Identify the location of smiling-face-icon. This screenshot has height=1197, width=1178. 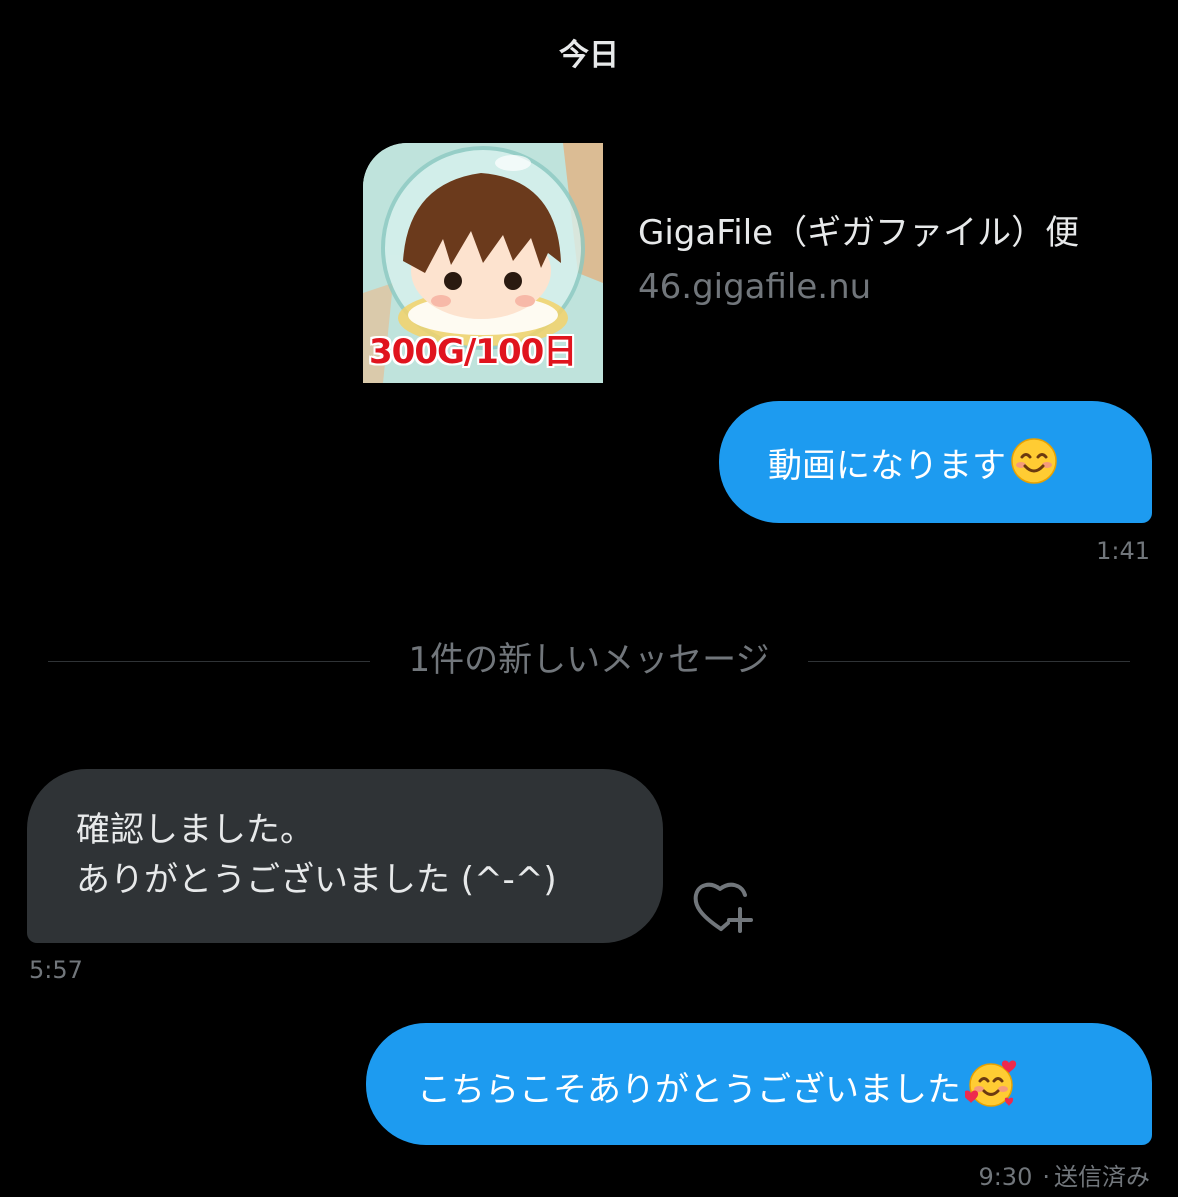
(1034, 468).